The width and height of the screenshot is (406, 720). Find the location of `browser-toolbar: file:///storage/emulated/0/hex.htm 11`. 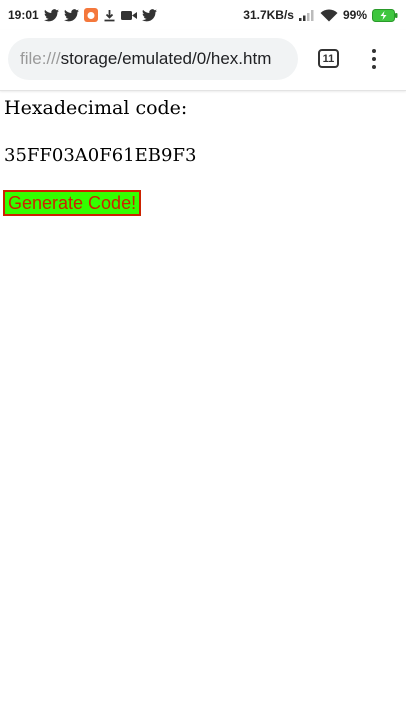

browser-toolbar: file:///storage/emulated/0/hex.htm 11 is located at coordinates (203, 60).